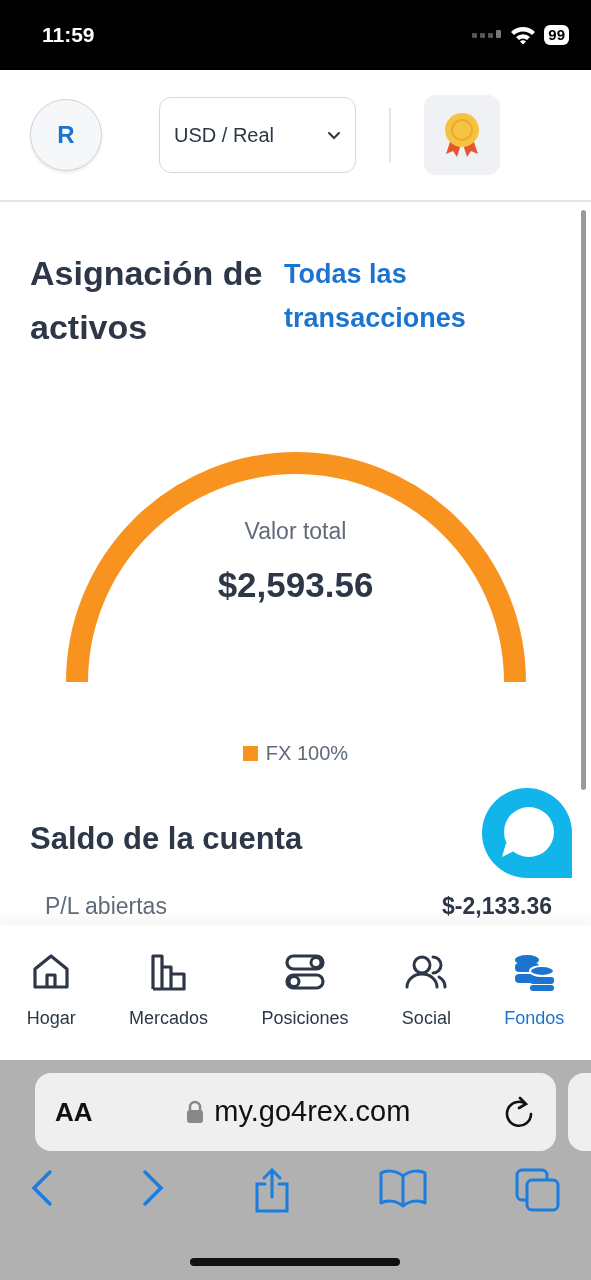 This screenshot has height=1280, width=591. Describe the element at coordinates (166, 839) in the screenshot. I see `section-title: Saldo de la cuenta` at that location.